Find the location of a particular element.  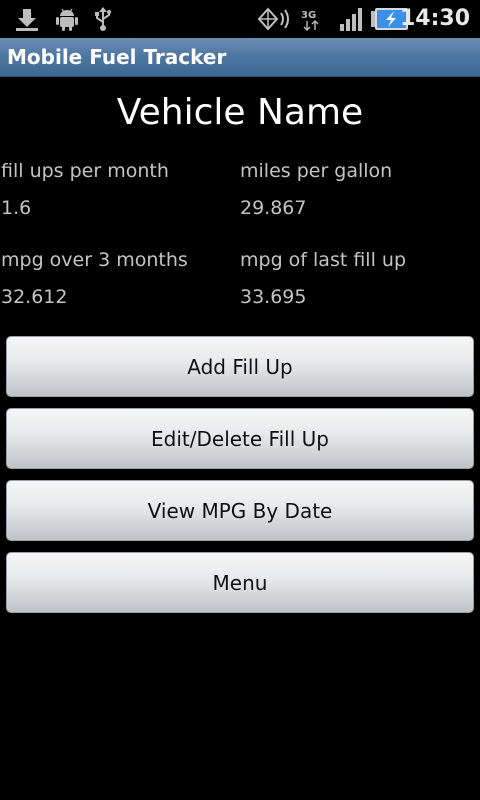

clock: 14:30 is located at coordinates (434, 18).